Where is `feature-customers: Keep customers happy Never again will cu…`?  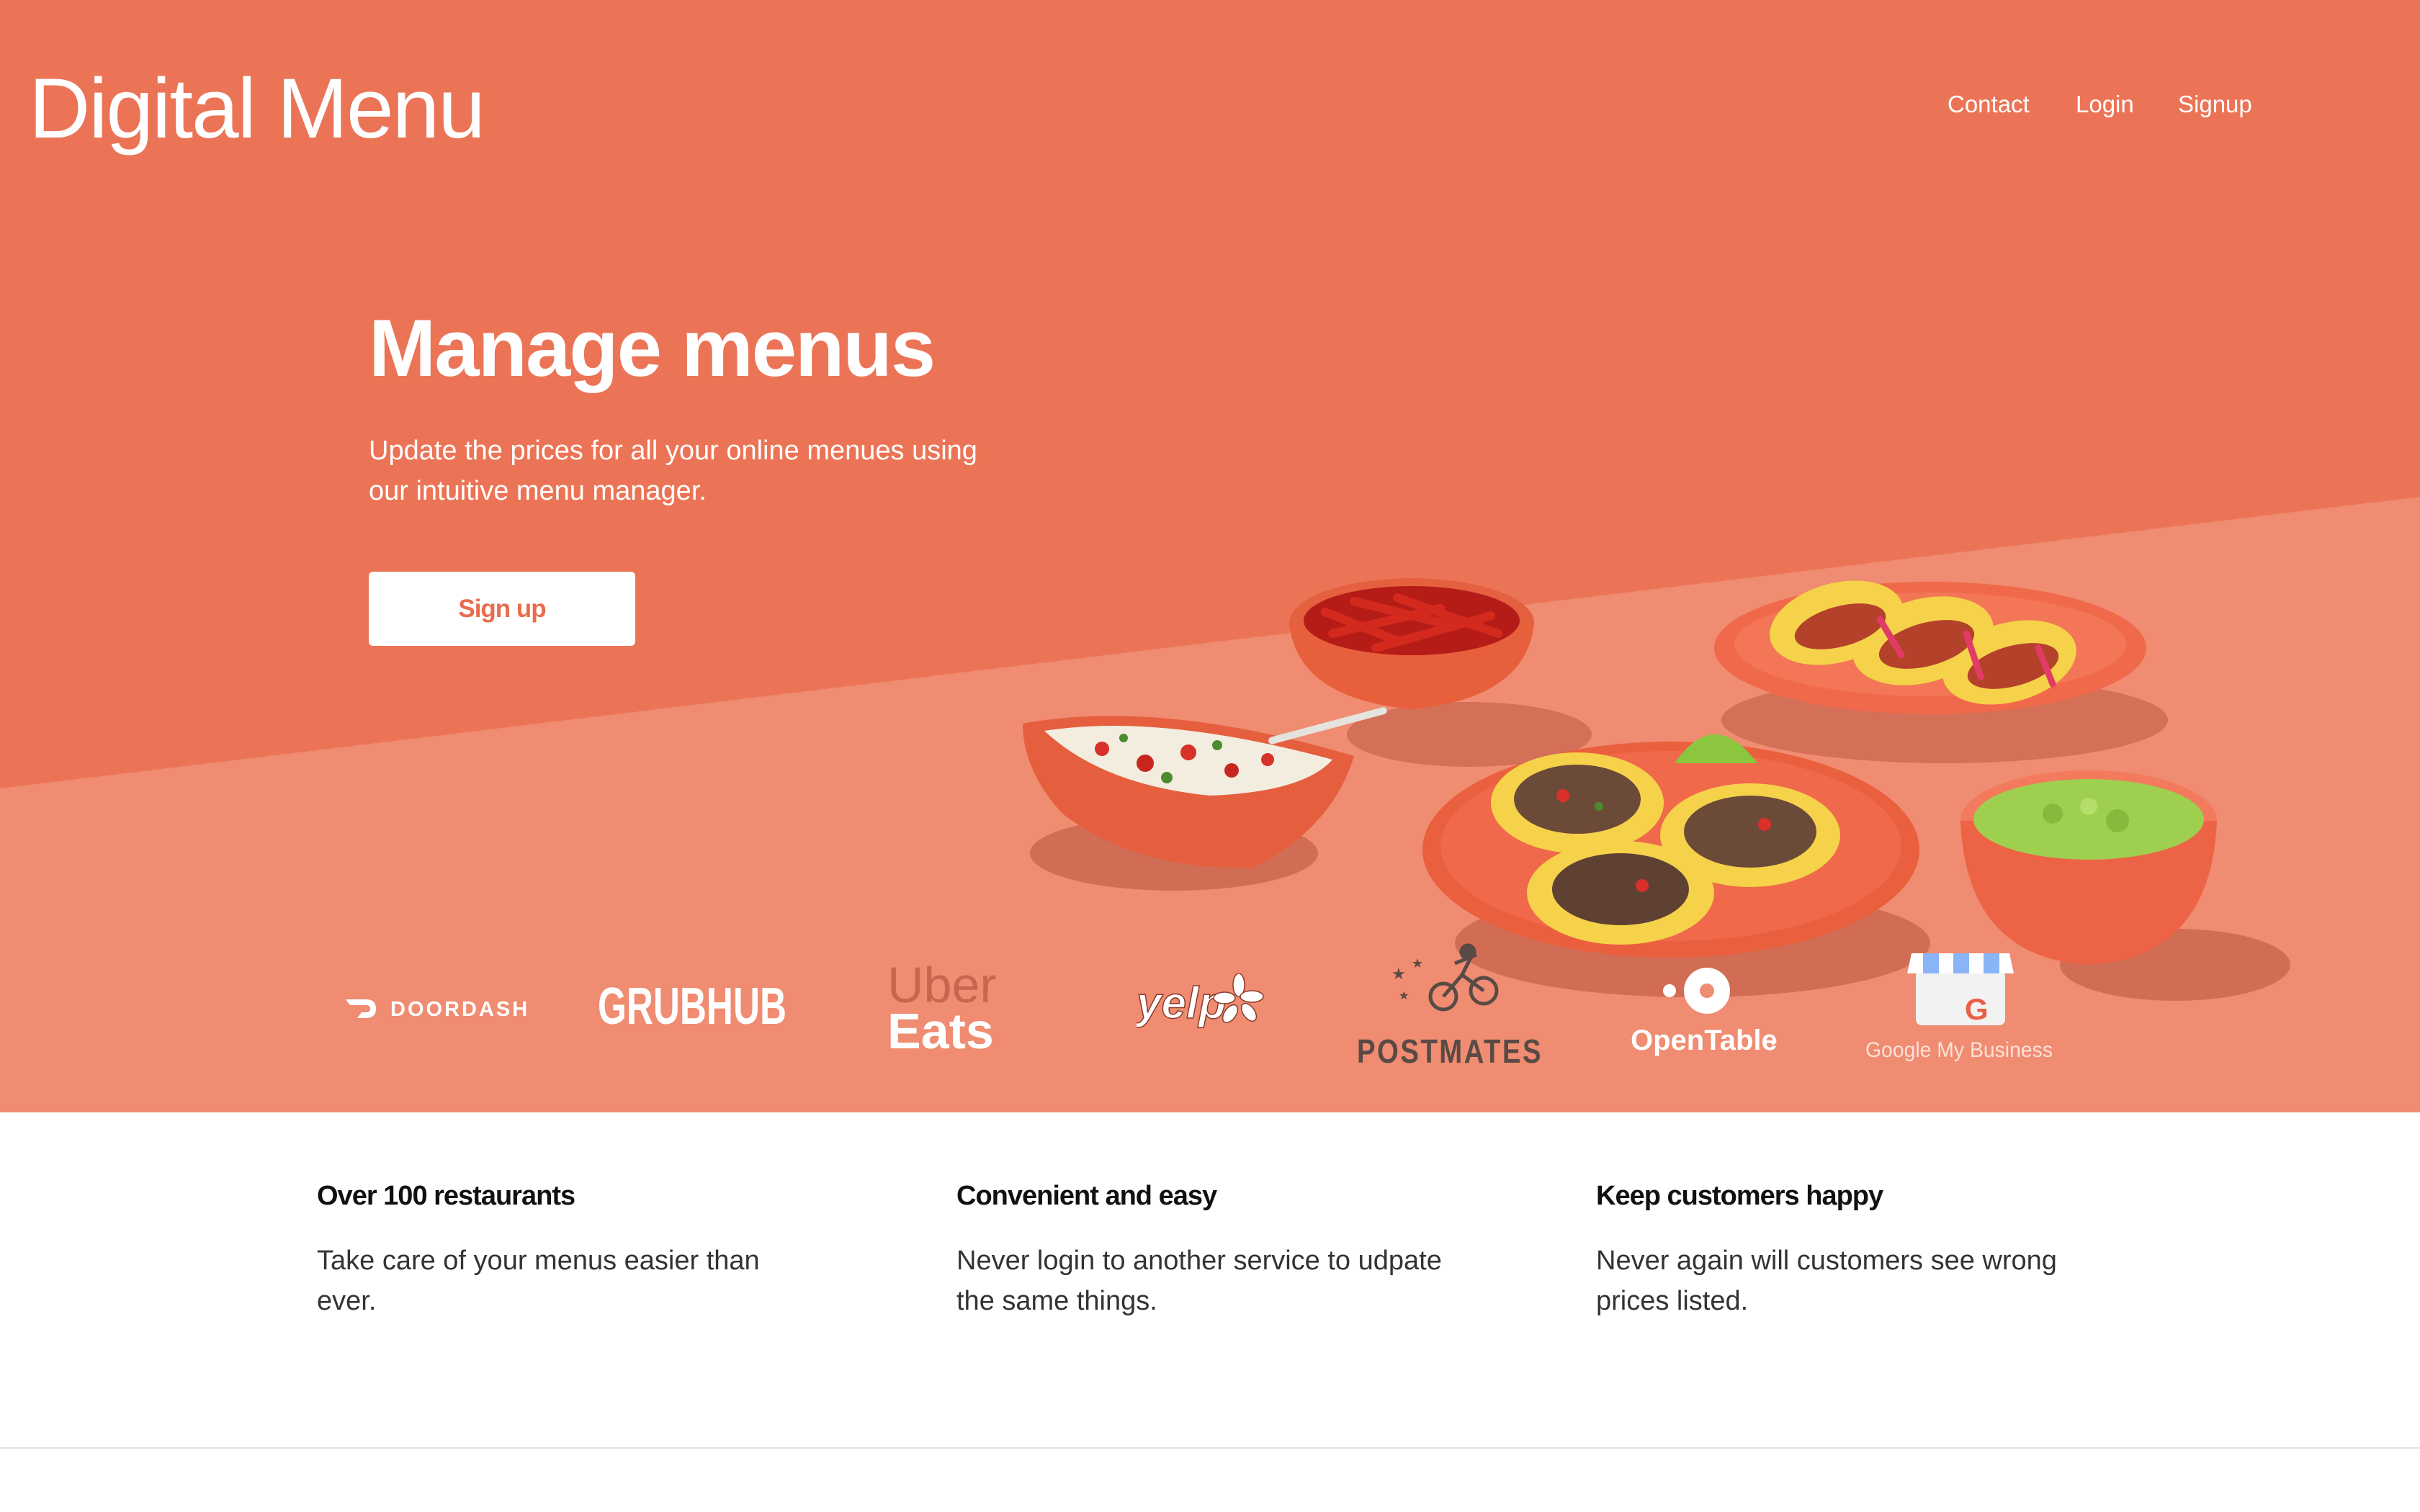
feature-customers: Keep customers happy Never again will cu… is located at coordinates (1848, 1251).